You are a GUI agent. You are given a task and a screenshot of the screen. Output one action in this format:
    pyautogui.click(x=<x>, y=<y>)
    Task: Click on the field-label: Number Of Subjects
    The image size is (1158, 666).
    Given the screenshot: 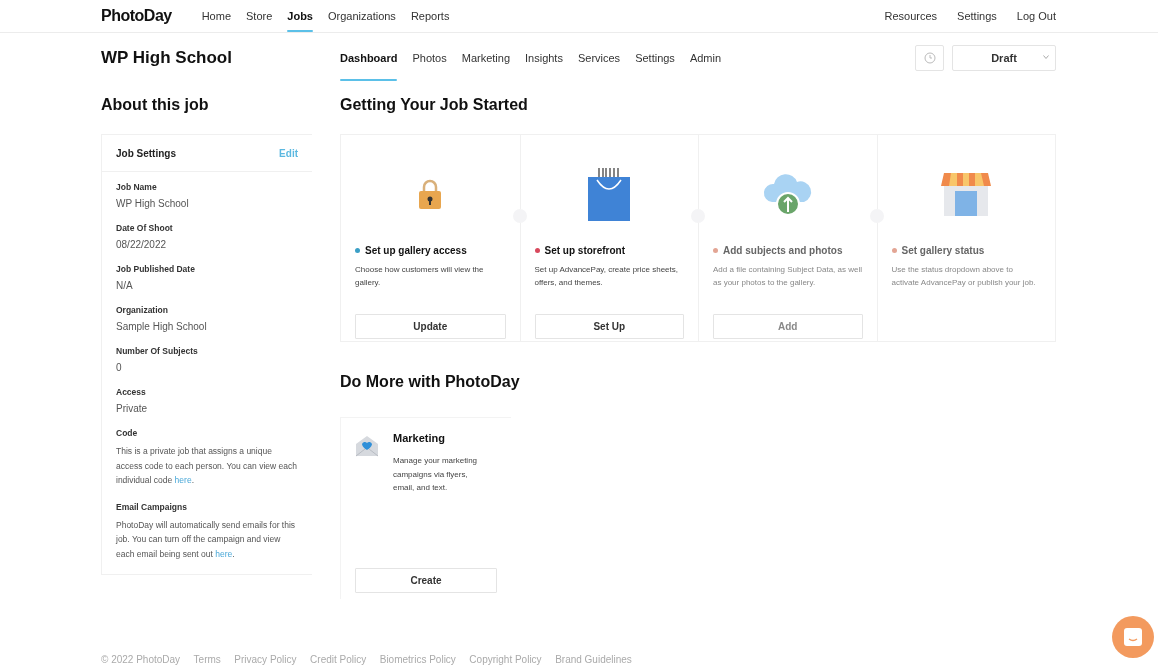 What is the action you would take?
    pyautogui.click(x=157, y=351)
    